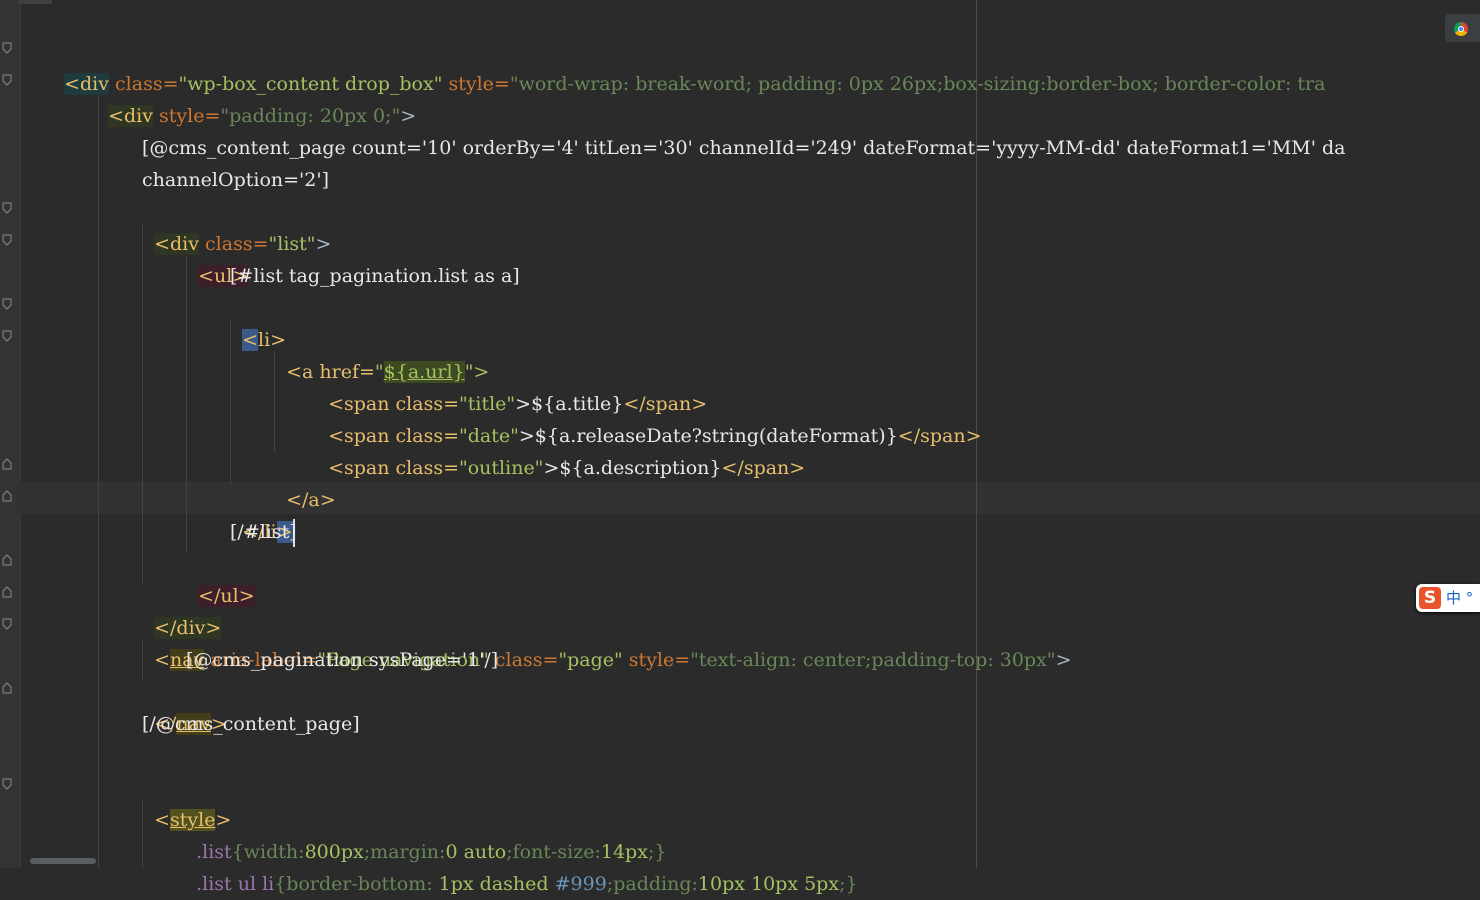  Describe the element at coordinates (577, 884) in the screenshot. I see `css-color: #999` at that location.